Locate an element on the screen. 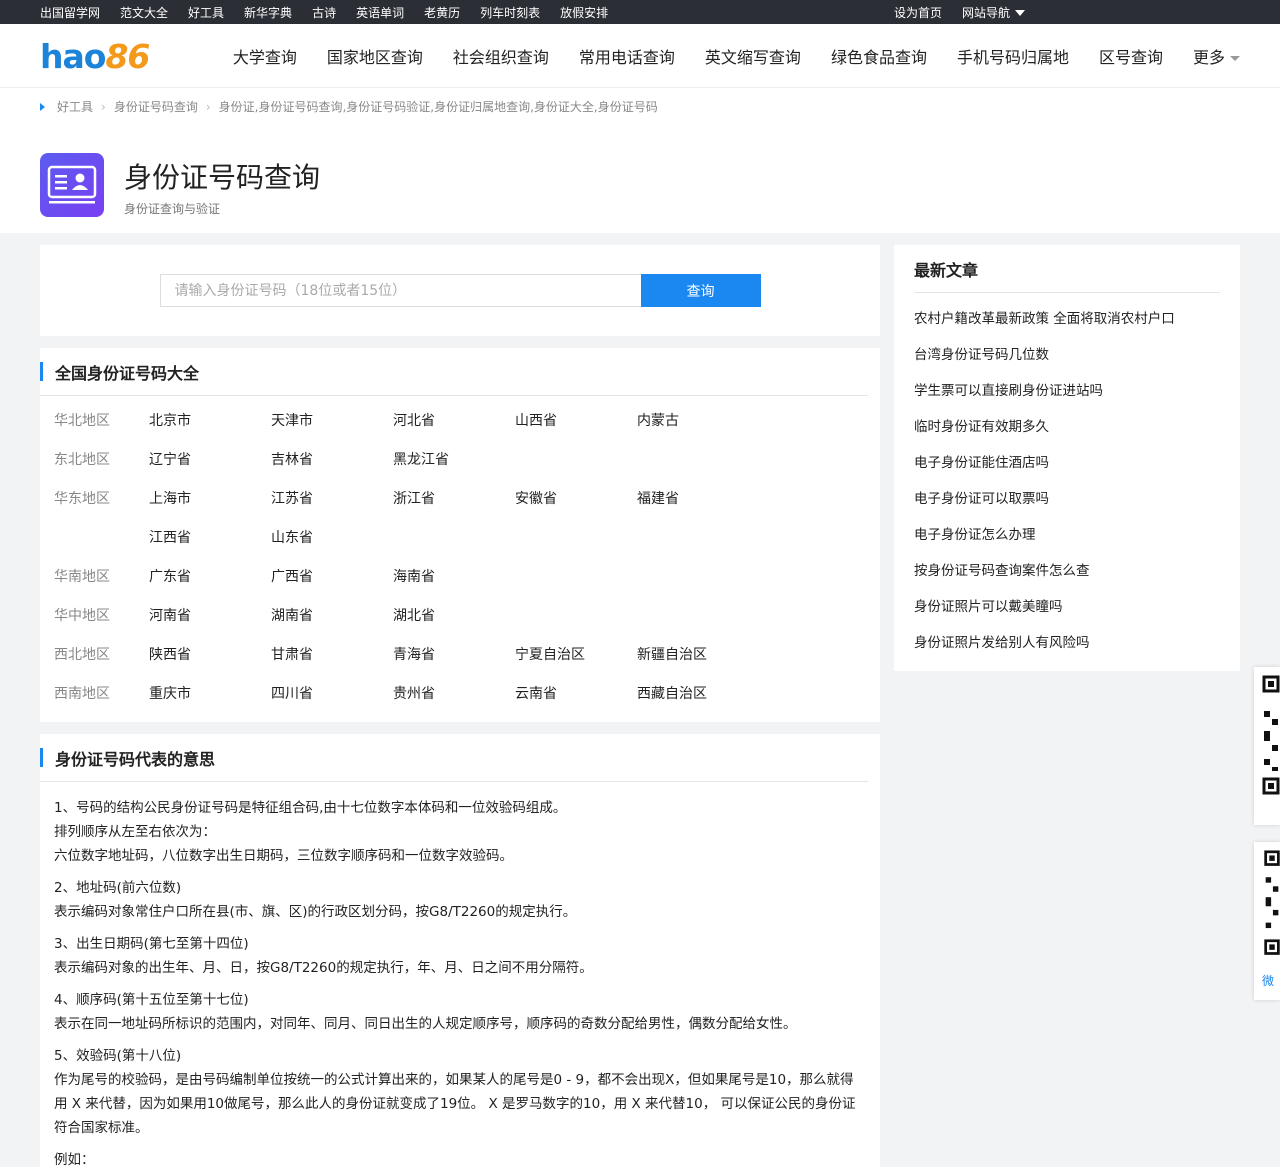  top-link: 新华字典 is located at coordinates (268, 12).